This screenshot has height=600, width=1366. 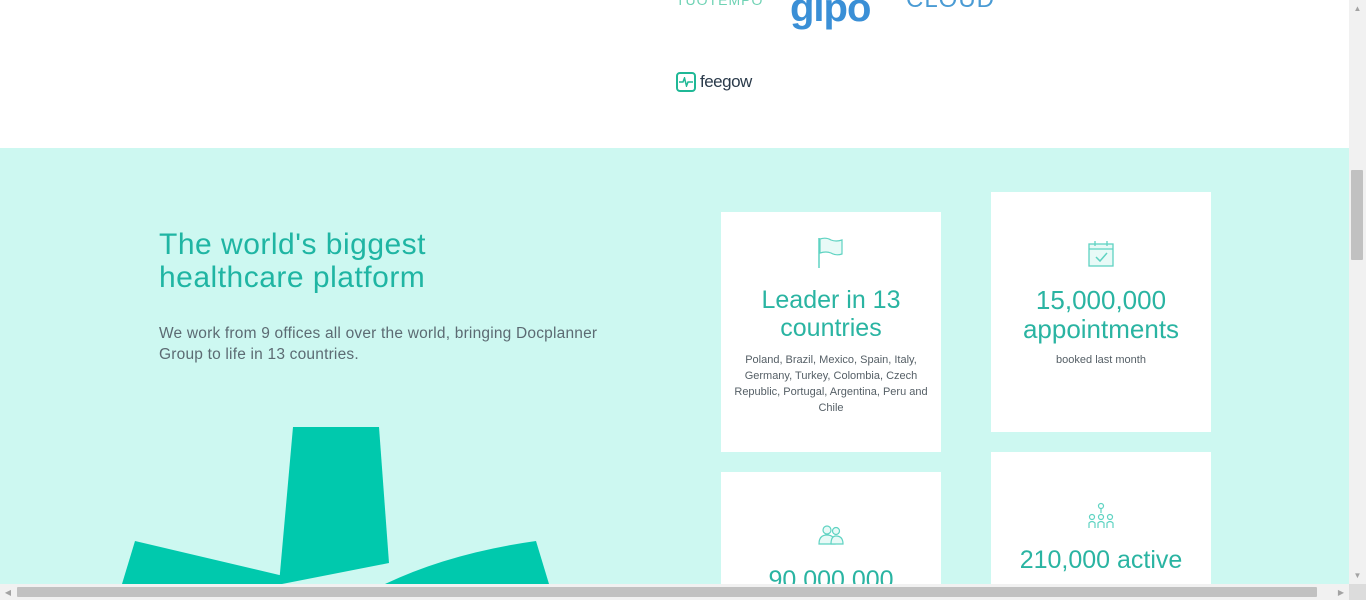 What do you see at coordinates (1101, 360) in the screenshot?
I see `stat-description: booked last month` at bounding box center [1101, 360].